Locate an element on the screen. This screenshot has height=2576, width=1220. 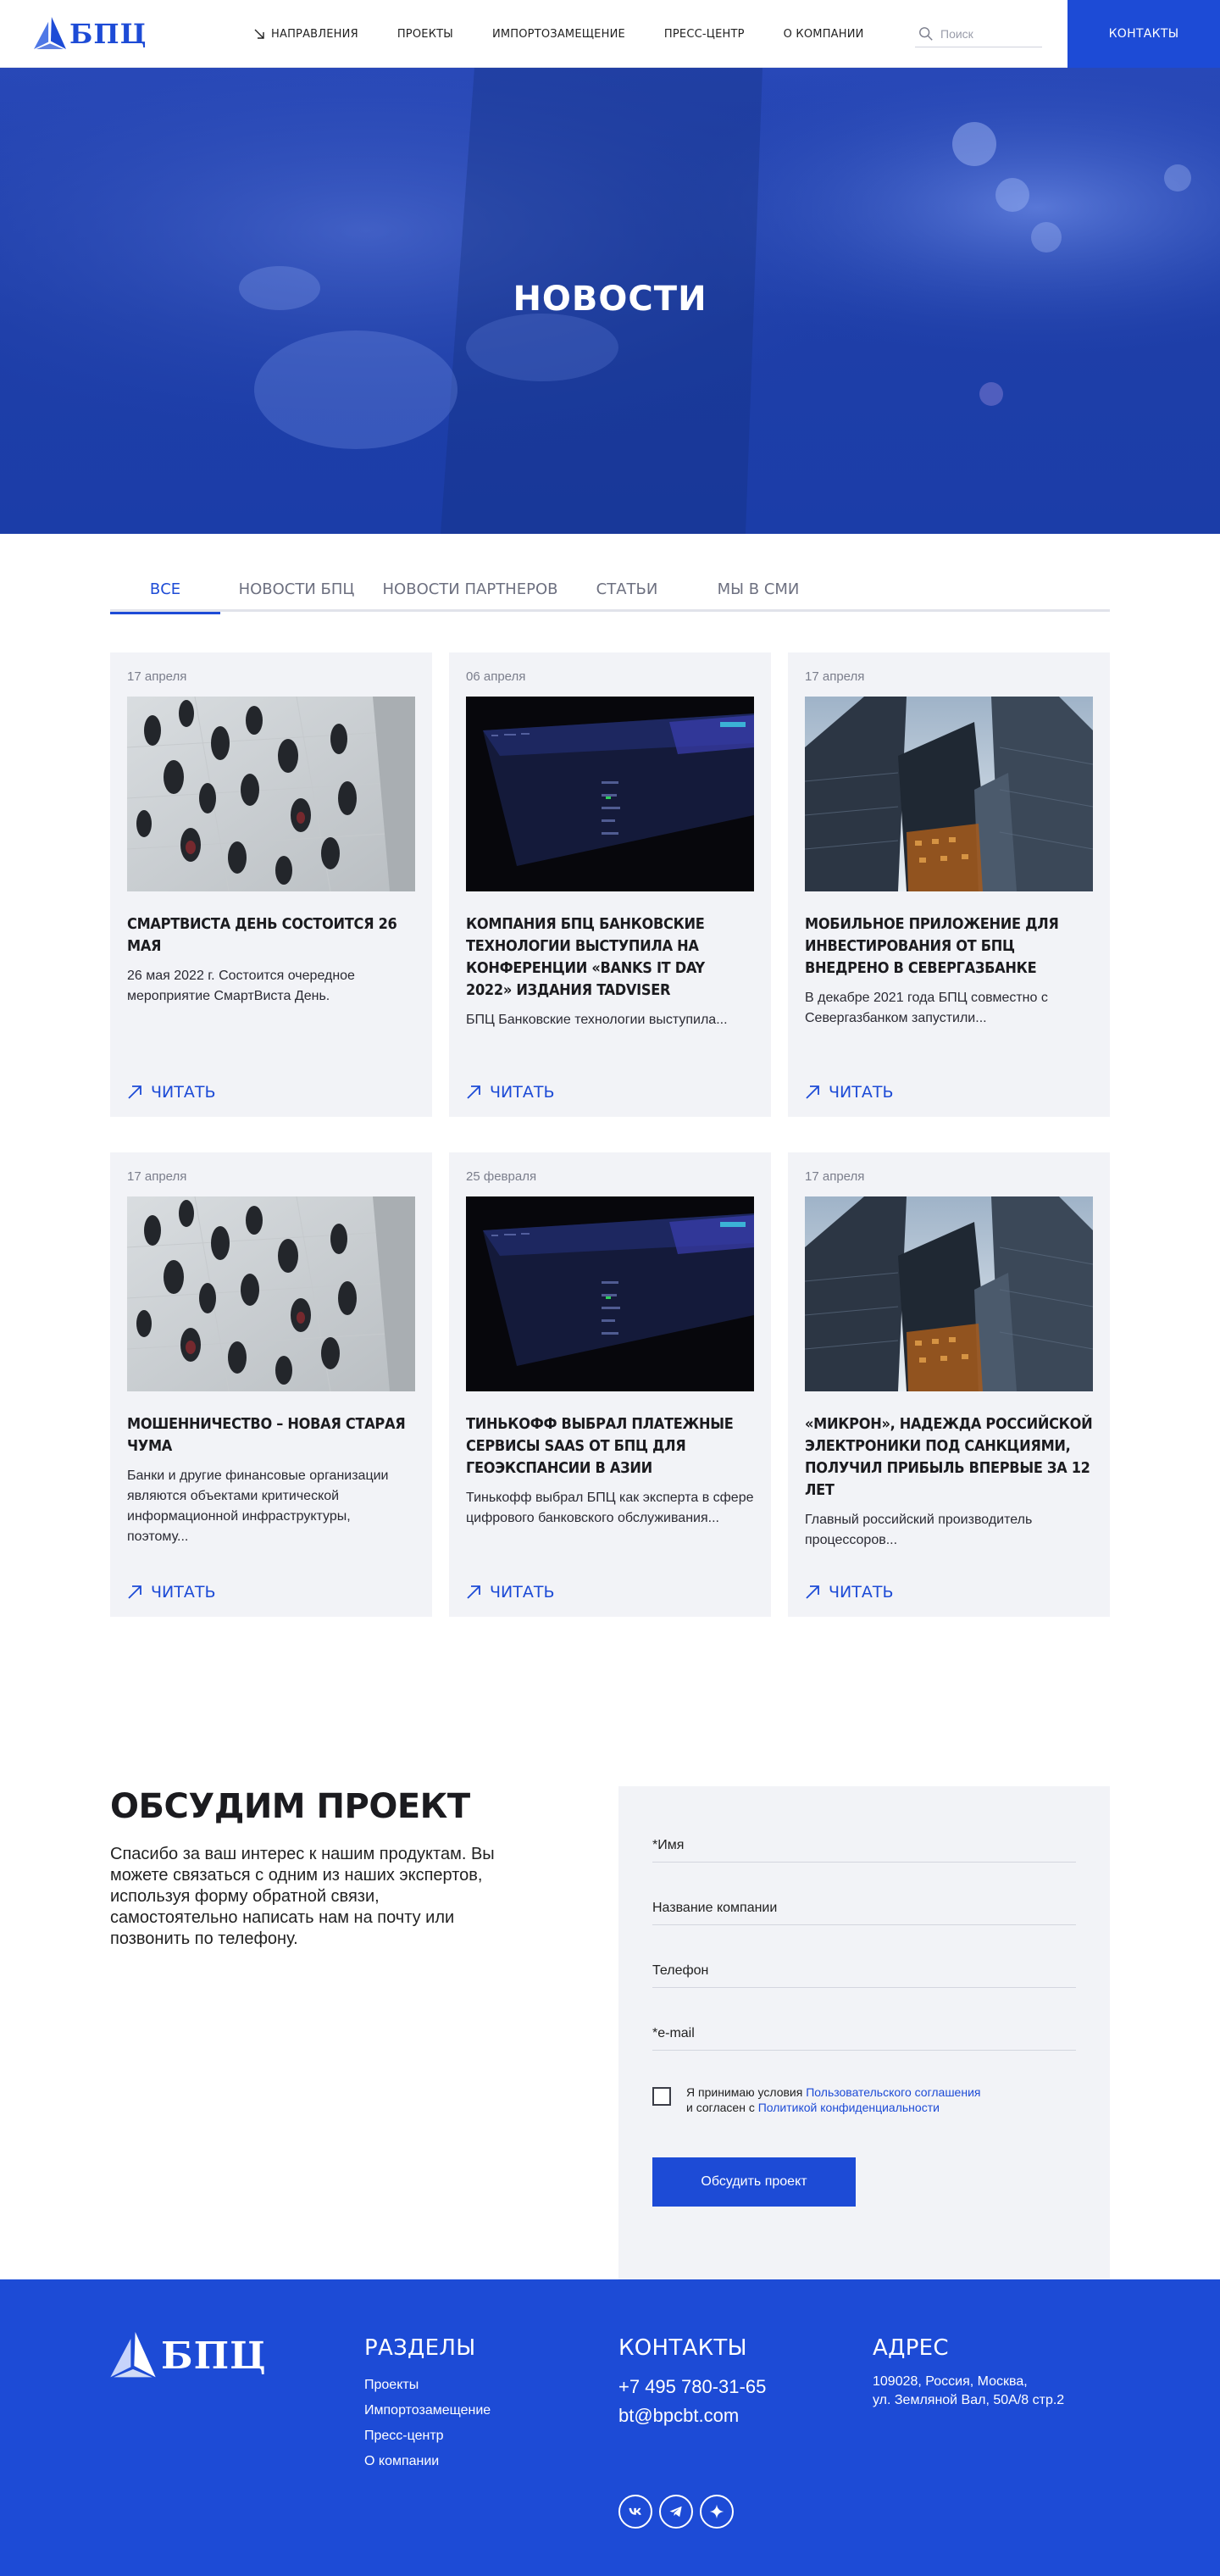
address-line: ул. Земляной Вал, 50А/8 стр.2 is located at coordinates (969, 2400).